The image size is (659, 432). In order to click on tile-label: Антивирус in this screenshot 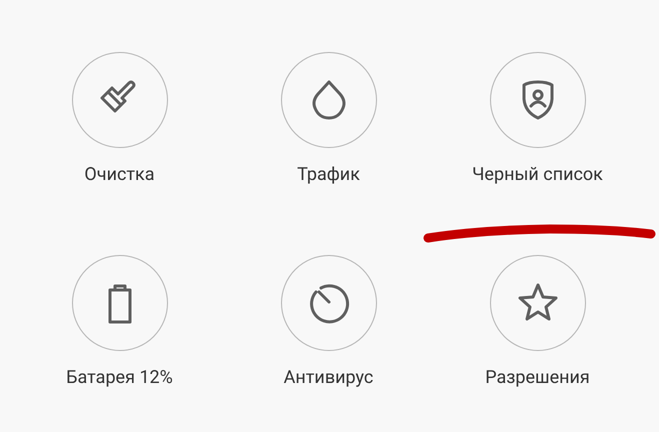, I will do `click(329, 378)`.